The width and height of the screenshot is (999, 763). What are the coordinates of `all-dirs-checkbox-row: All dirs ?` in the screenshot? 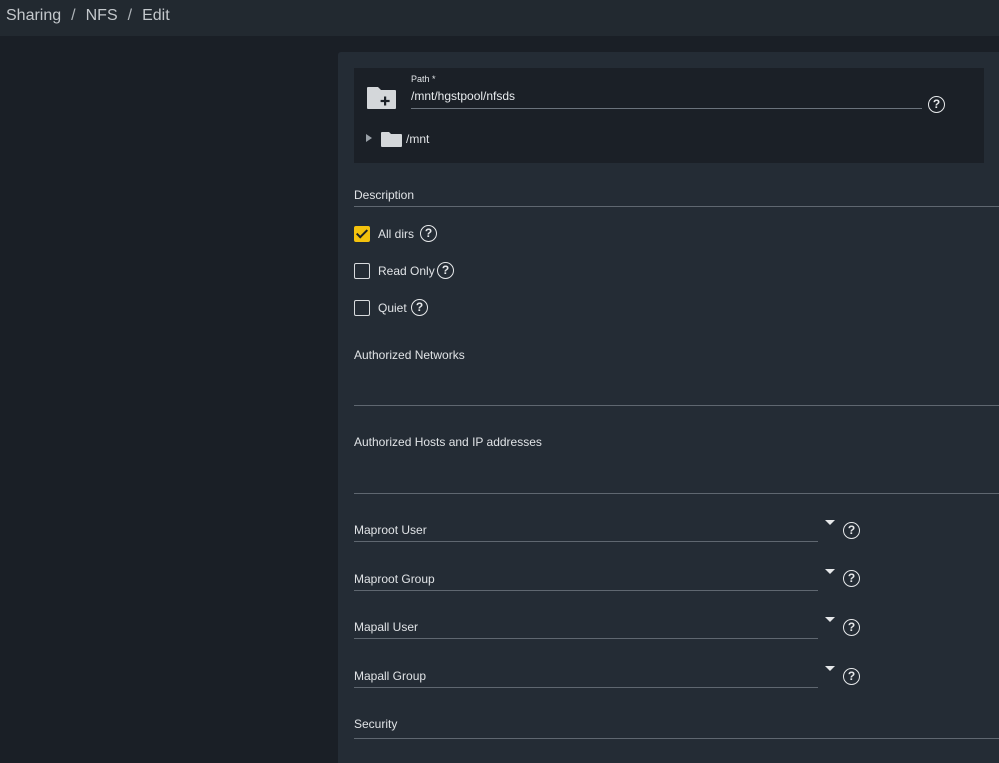 It's located at (504, 234).